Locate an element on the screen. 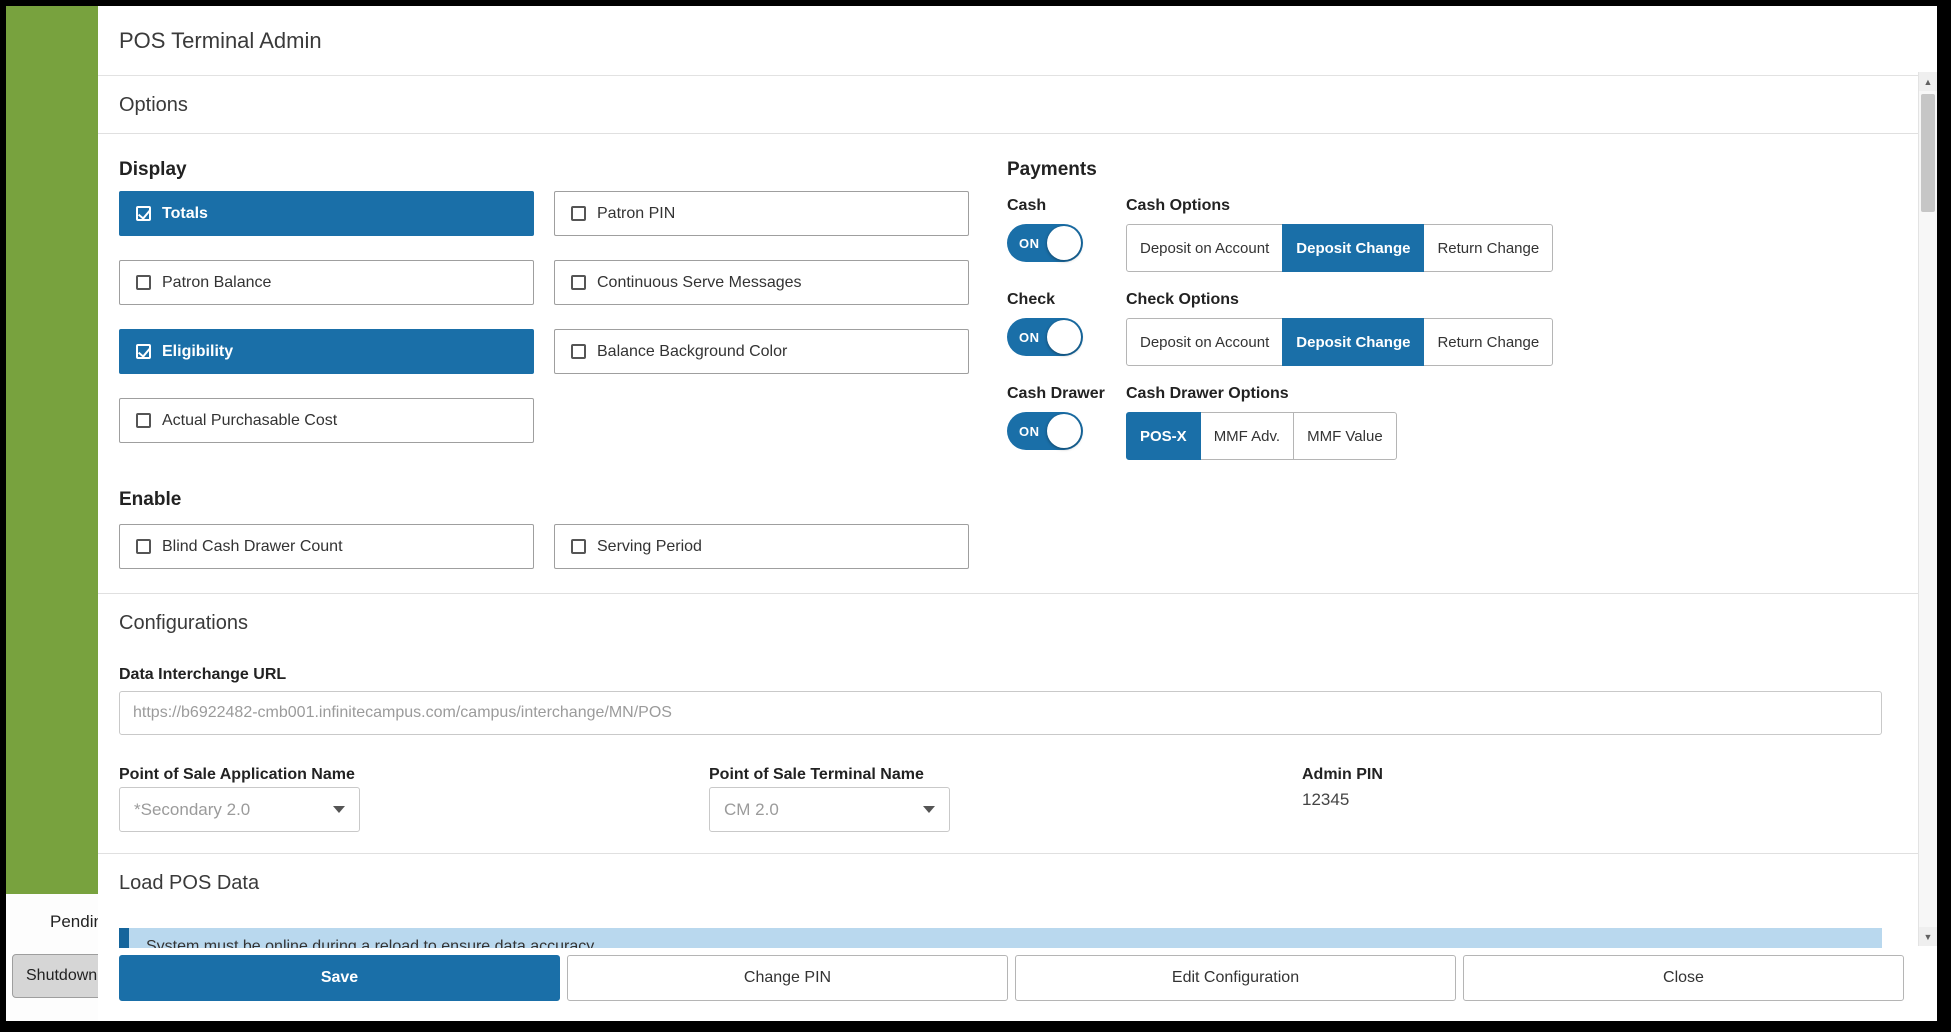  enable-options-grid: Blind Cash Drawer Count Serving Period is located at coordinates (544, 546).